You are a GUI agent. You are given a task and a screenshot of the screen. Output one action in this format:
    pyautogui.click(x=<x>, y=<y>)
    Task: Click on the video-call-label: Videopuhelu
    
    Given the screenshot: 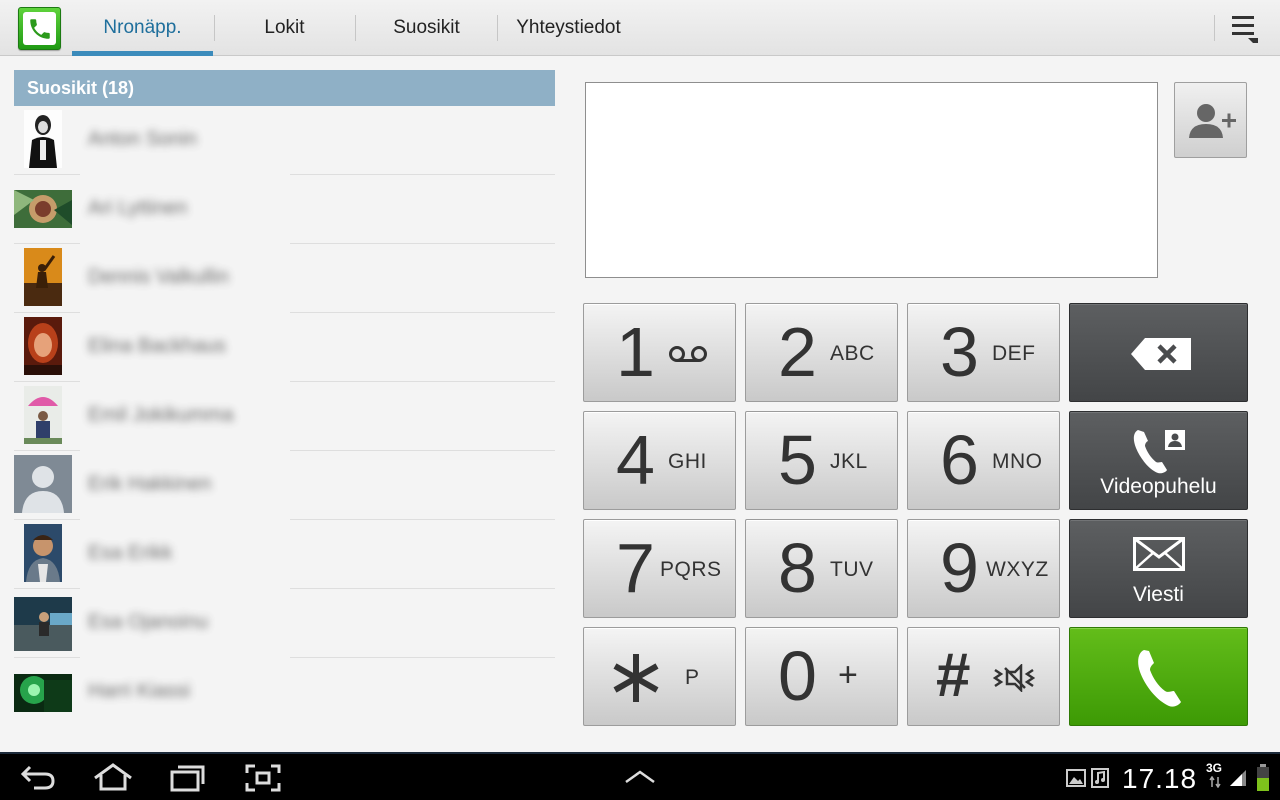 What is the action you would take?
    pyautogui.click(x=1158, y=486)
    